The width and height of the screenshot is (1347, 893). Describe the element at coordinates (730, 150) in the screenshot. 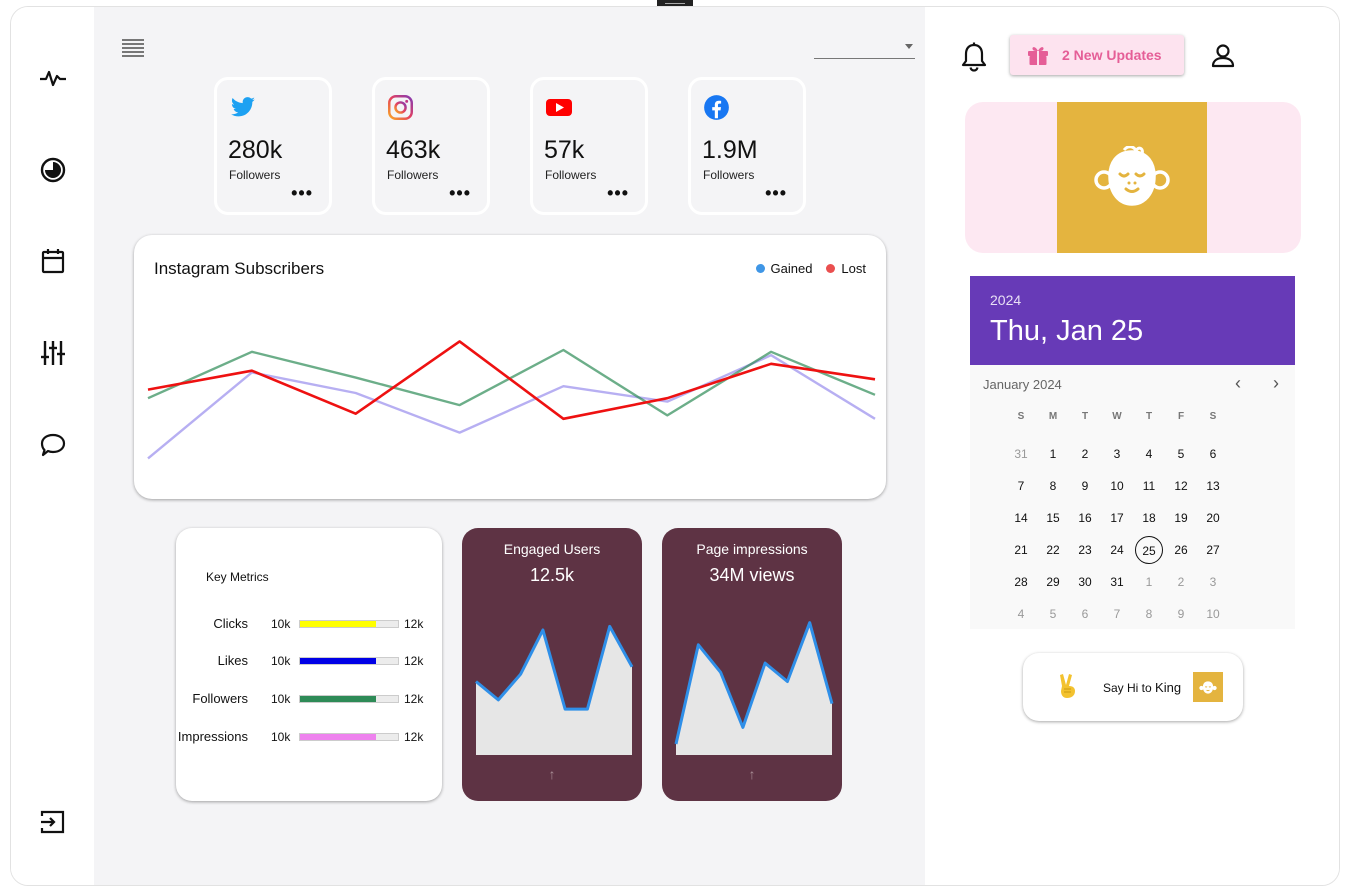

I see `follower-count: 1.9M` at that location.